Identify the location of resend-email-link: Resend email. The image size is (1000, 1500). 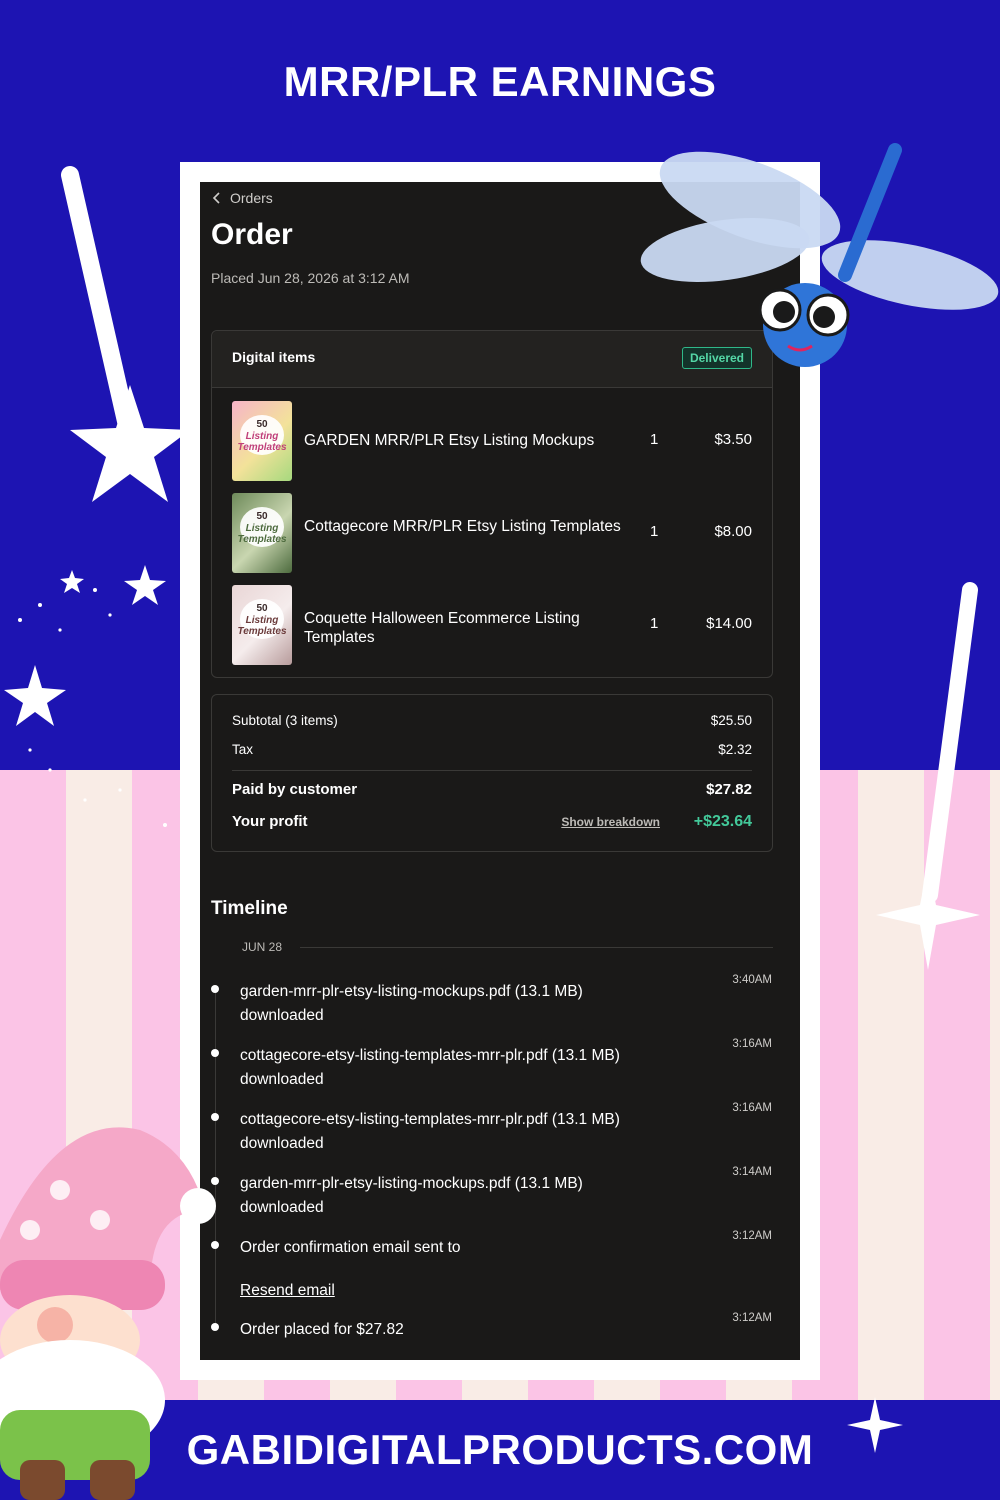
(287, 1291).